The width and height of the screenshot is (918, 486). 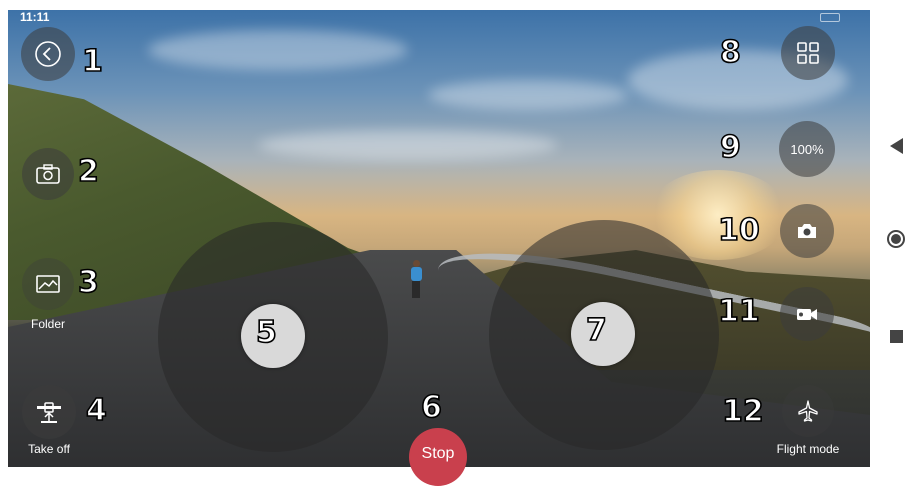 What do you see at coordinates (35, 17) in the screenshot?
I see `status-time: 11:11` at bounding box center [35, 17].